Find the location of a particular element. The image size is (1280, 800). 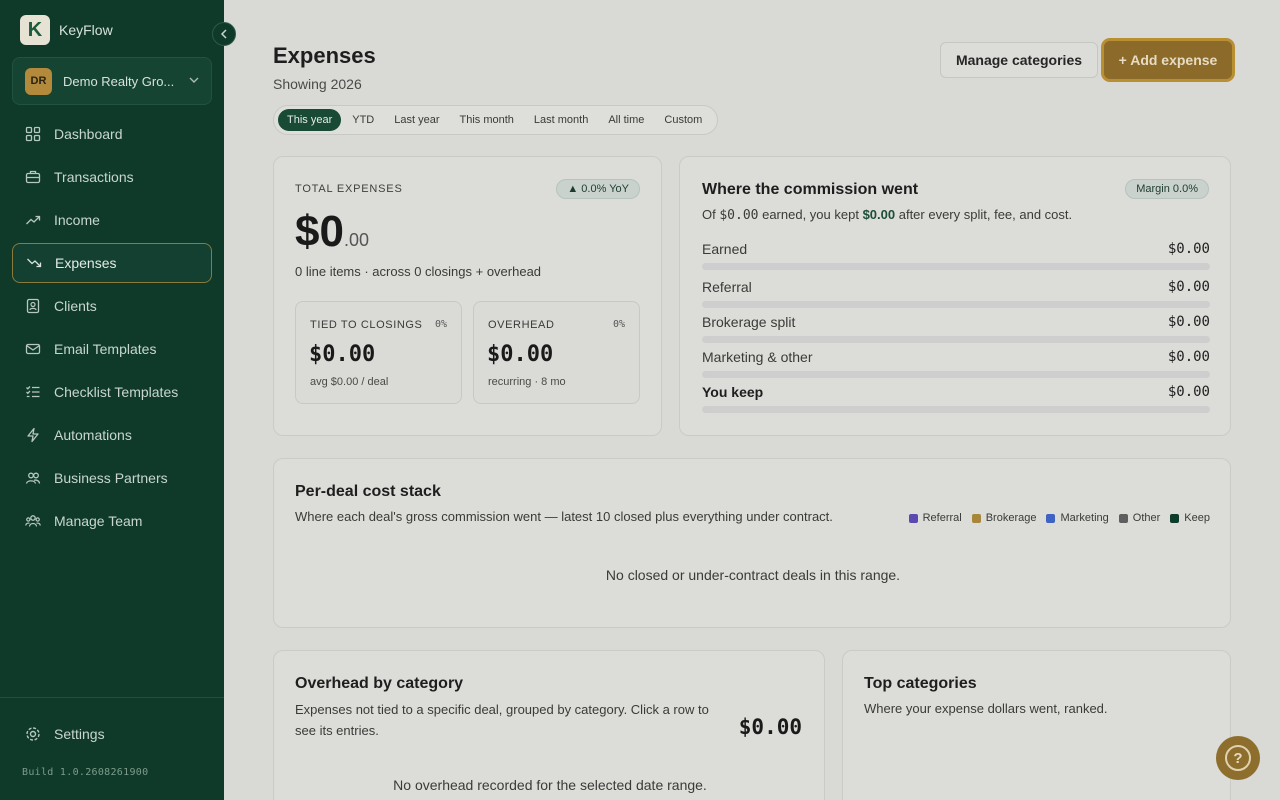

sidebar-item-automations: Automations is located at coordinates (112, 435).